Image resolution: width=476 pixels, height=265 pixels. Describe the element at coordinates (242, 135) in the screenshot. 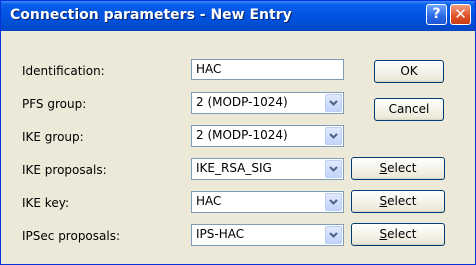

I see `ike-group-value: 2 (MODP-1024)` at that location.